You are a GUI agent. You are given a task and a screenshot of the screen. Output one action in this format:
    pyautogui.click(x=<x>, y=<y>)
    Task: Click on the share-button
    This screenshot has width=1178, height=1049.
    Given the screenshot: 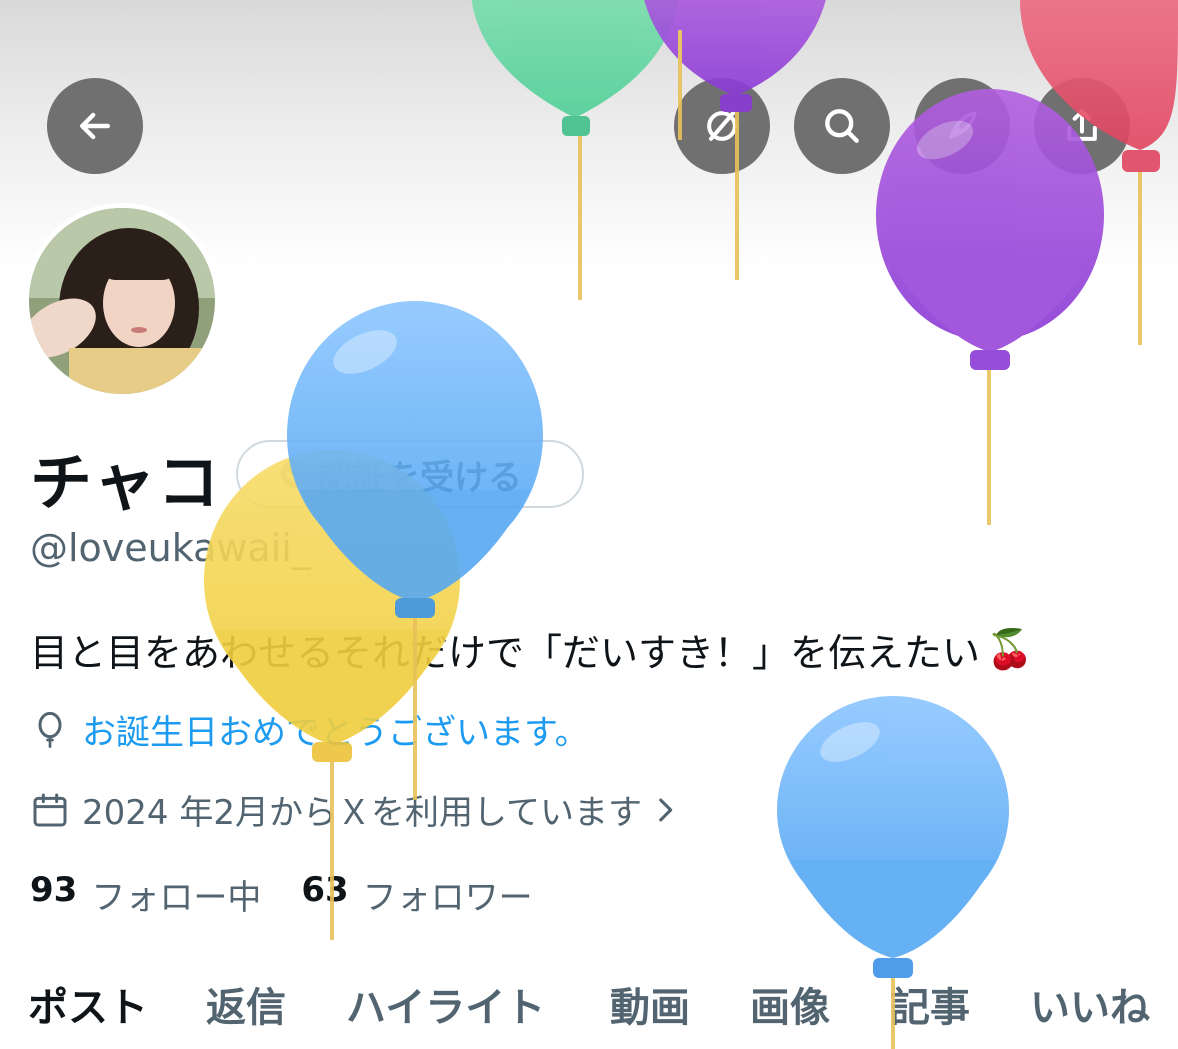 What is the action you would take?
    pyautogui.click(x=1082, y=126)
    